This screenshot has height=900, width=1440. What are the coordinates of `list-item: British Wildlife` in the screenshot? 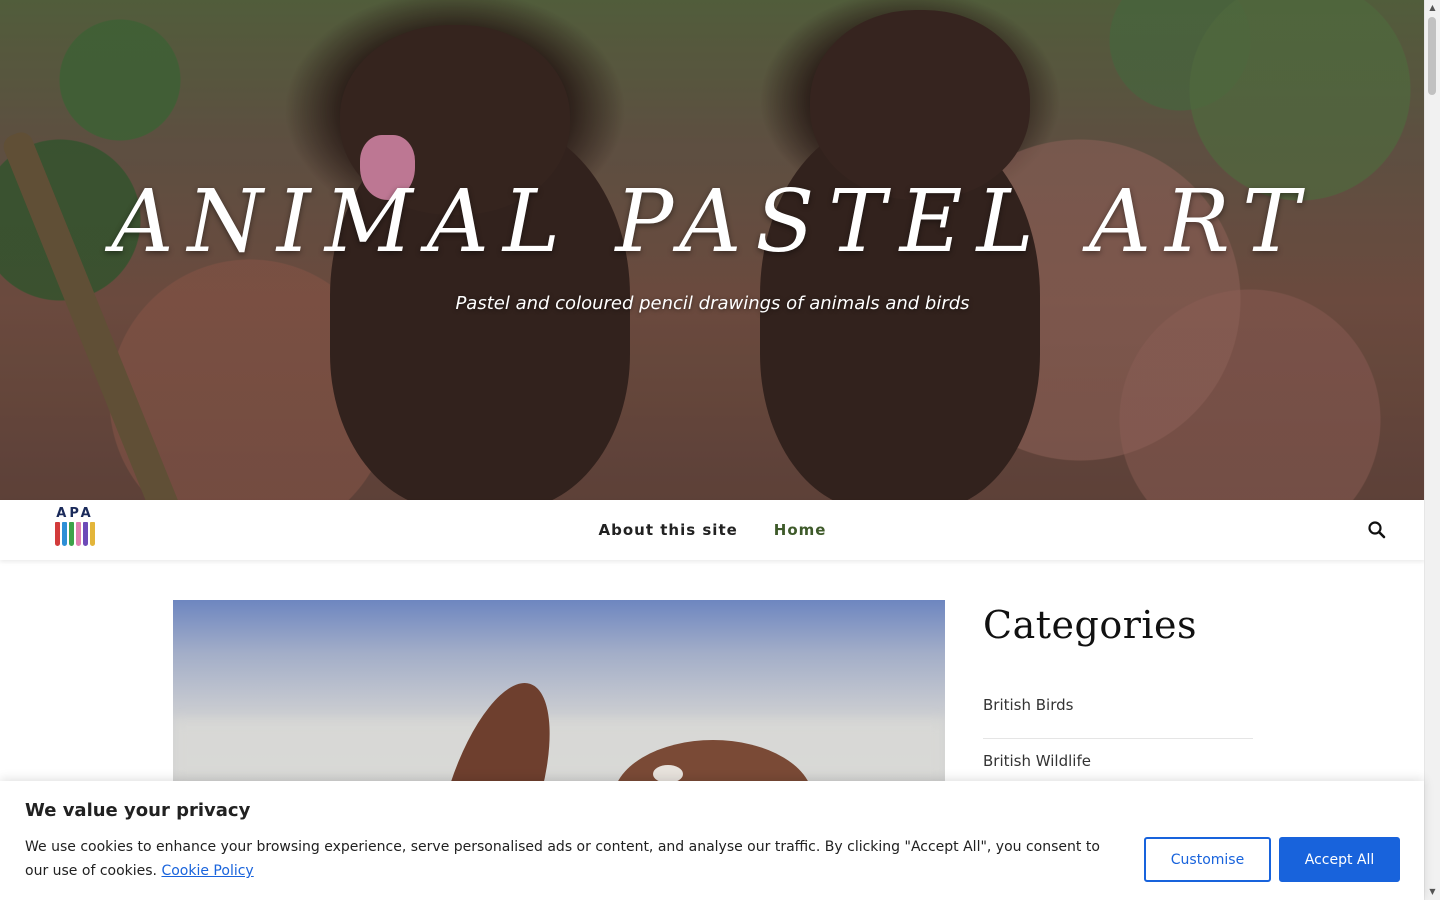 It's located at (1118, 762).